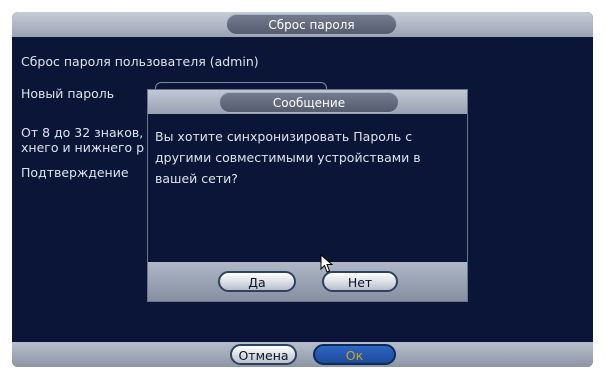  What do you see at coordinates (360, 281) in the screenshot?
I see `no-button: Нет` at bounding box center [360, 281].